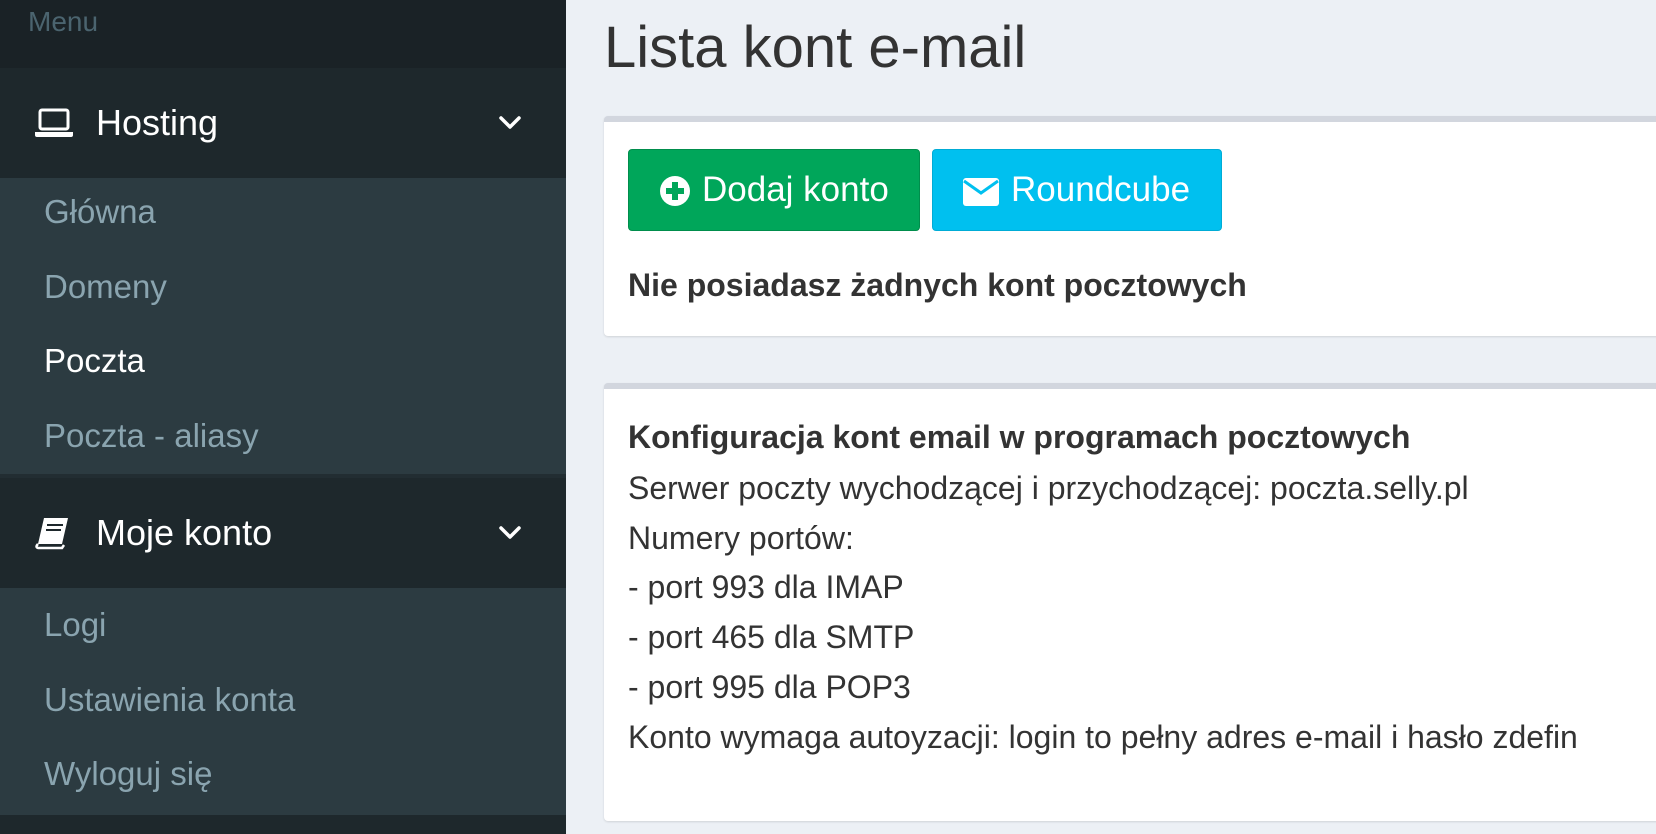 The image size is (1656, 834). What do you see at coordinates (283, 34) in the screenshot?
I see `menu-header: Menu` at bounding box center [283, 34].